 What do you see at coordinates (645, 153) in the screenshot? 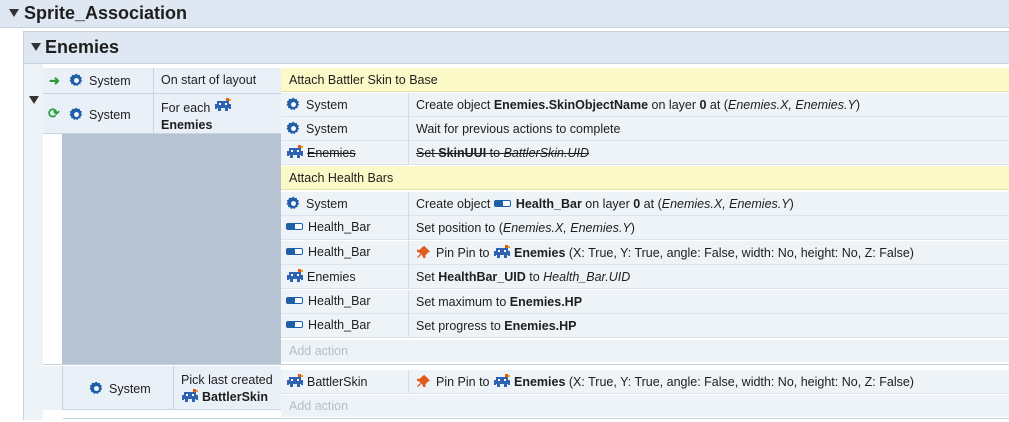
I see `action-row-disabled: Enemies Set SkinUUI to BattlerSkin.UID` at bounding box center [645, 153].